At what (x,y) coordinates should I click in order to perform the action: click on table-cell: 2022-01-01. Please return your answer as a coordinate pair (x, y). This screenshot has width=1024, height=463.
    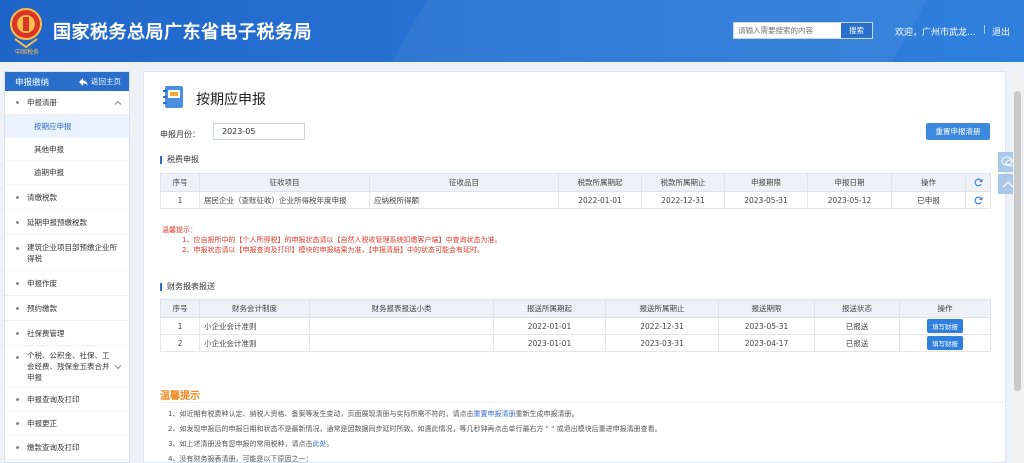
    Looking at the image, I should click on (600, 200).